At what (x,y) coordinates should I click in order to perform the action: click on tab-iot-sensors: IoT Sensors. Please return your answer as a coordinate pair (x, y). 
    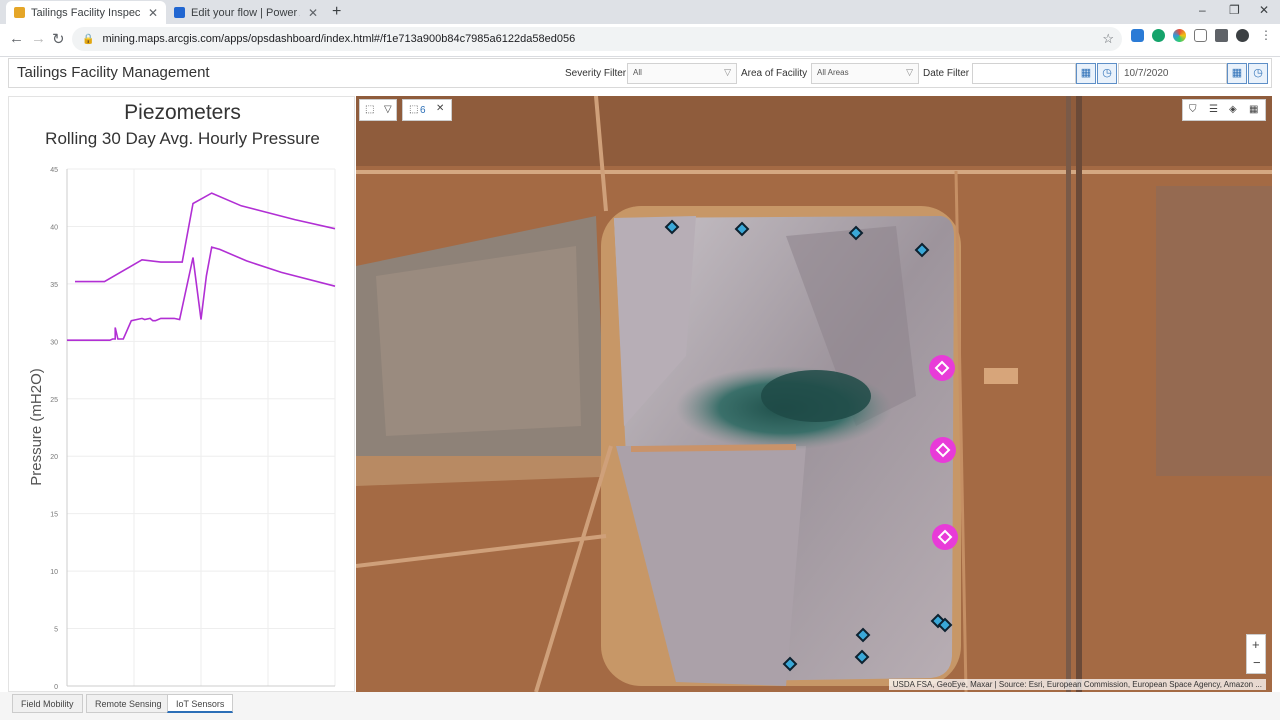
    Looking at the image, I should click on (200, 703).